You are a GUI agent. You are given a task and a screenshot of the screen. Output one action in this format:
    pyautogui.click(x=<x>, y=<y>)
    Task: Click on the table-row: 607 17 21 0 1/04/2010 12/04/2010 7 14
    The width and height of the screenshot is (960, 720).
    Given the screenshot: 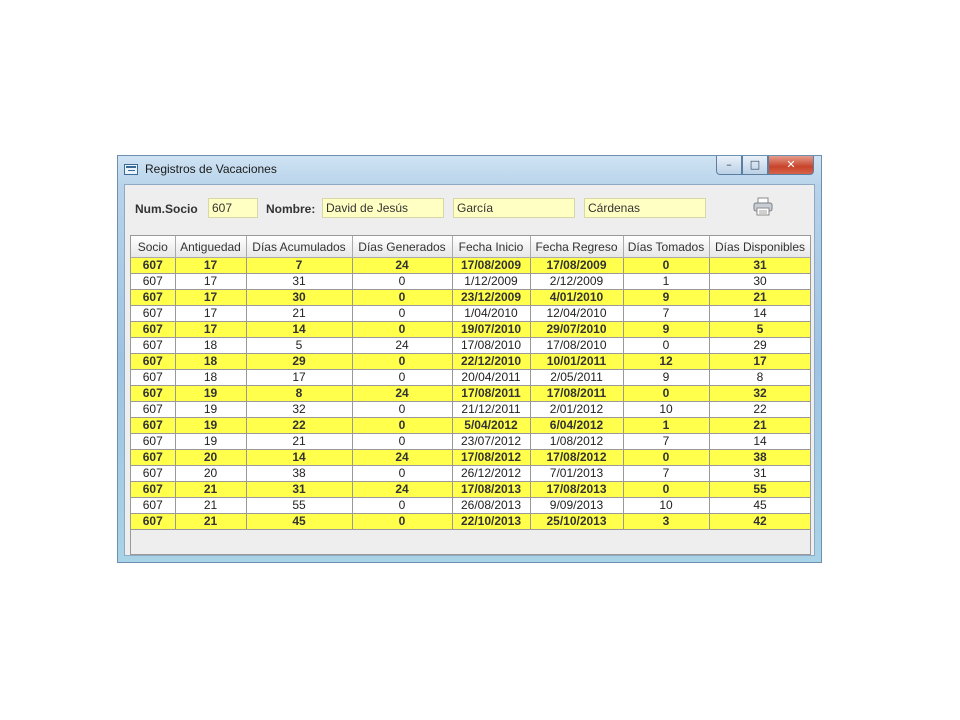 What is the action you would take?
    pyautogui.click(x=470, y=313)
    